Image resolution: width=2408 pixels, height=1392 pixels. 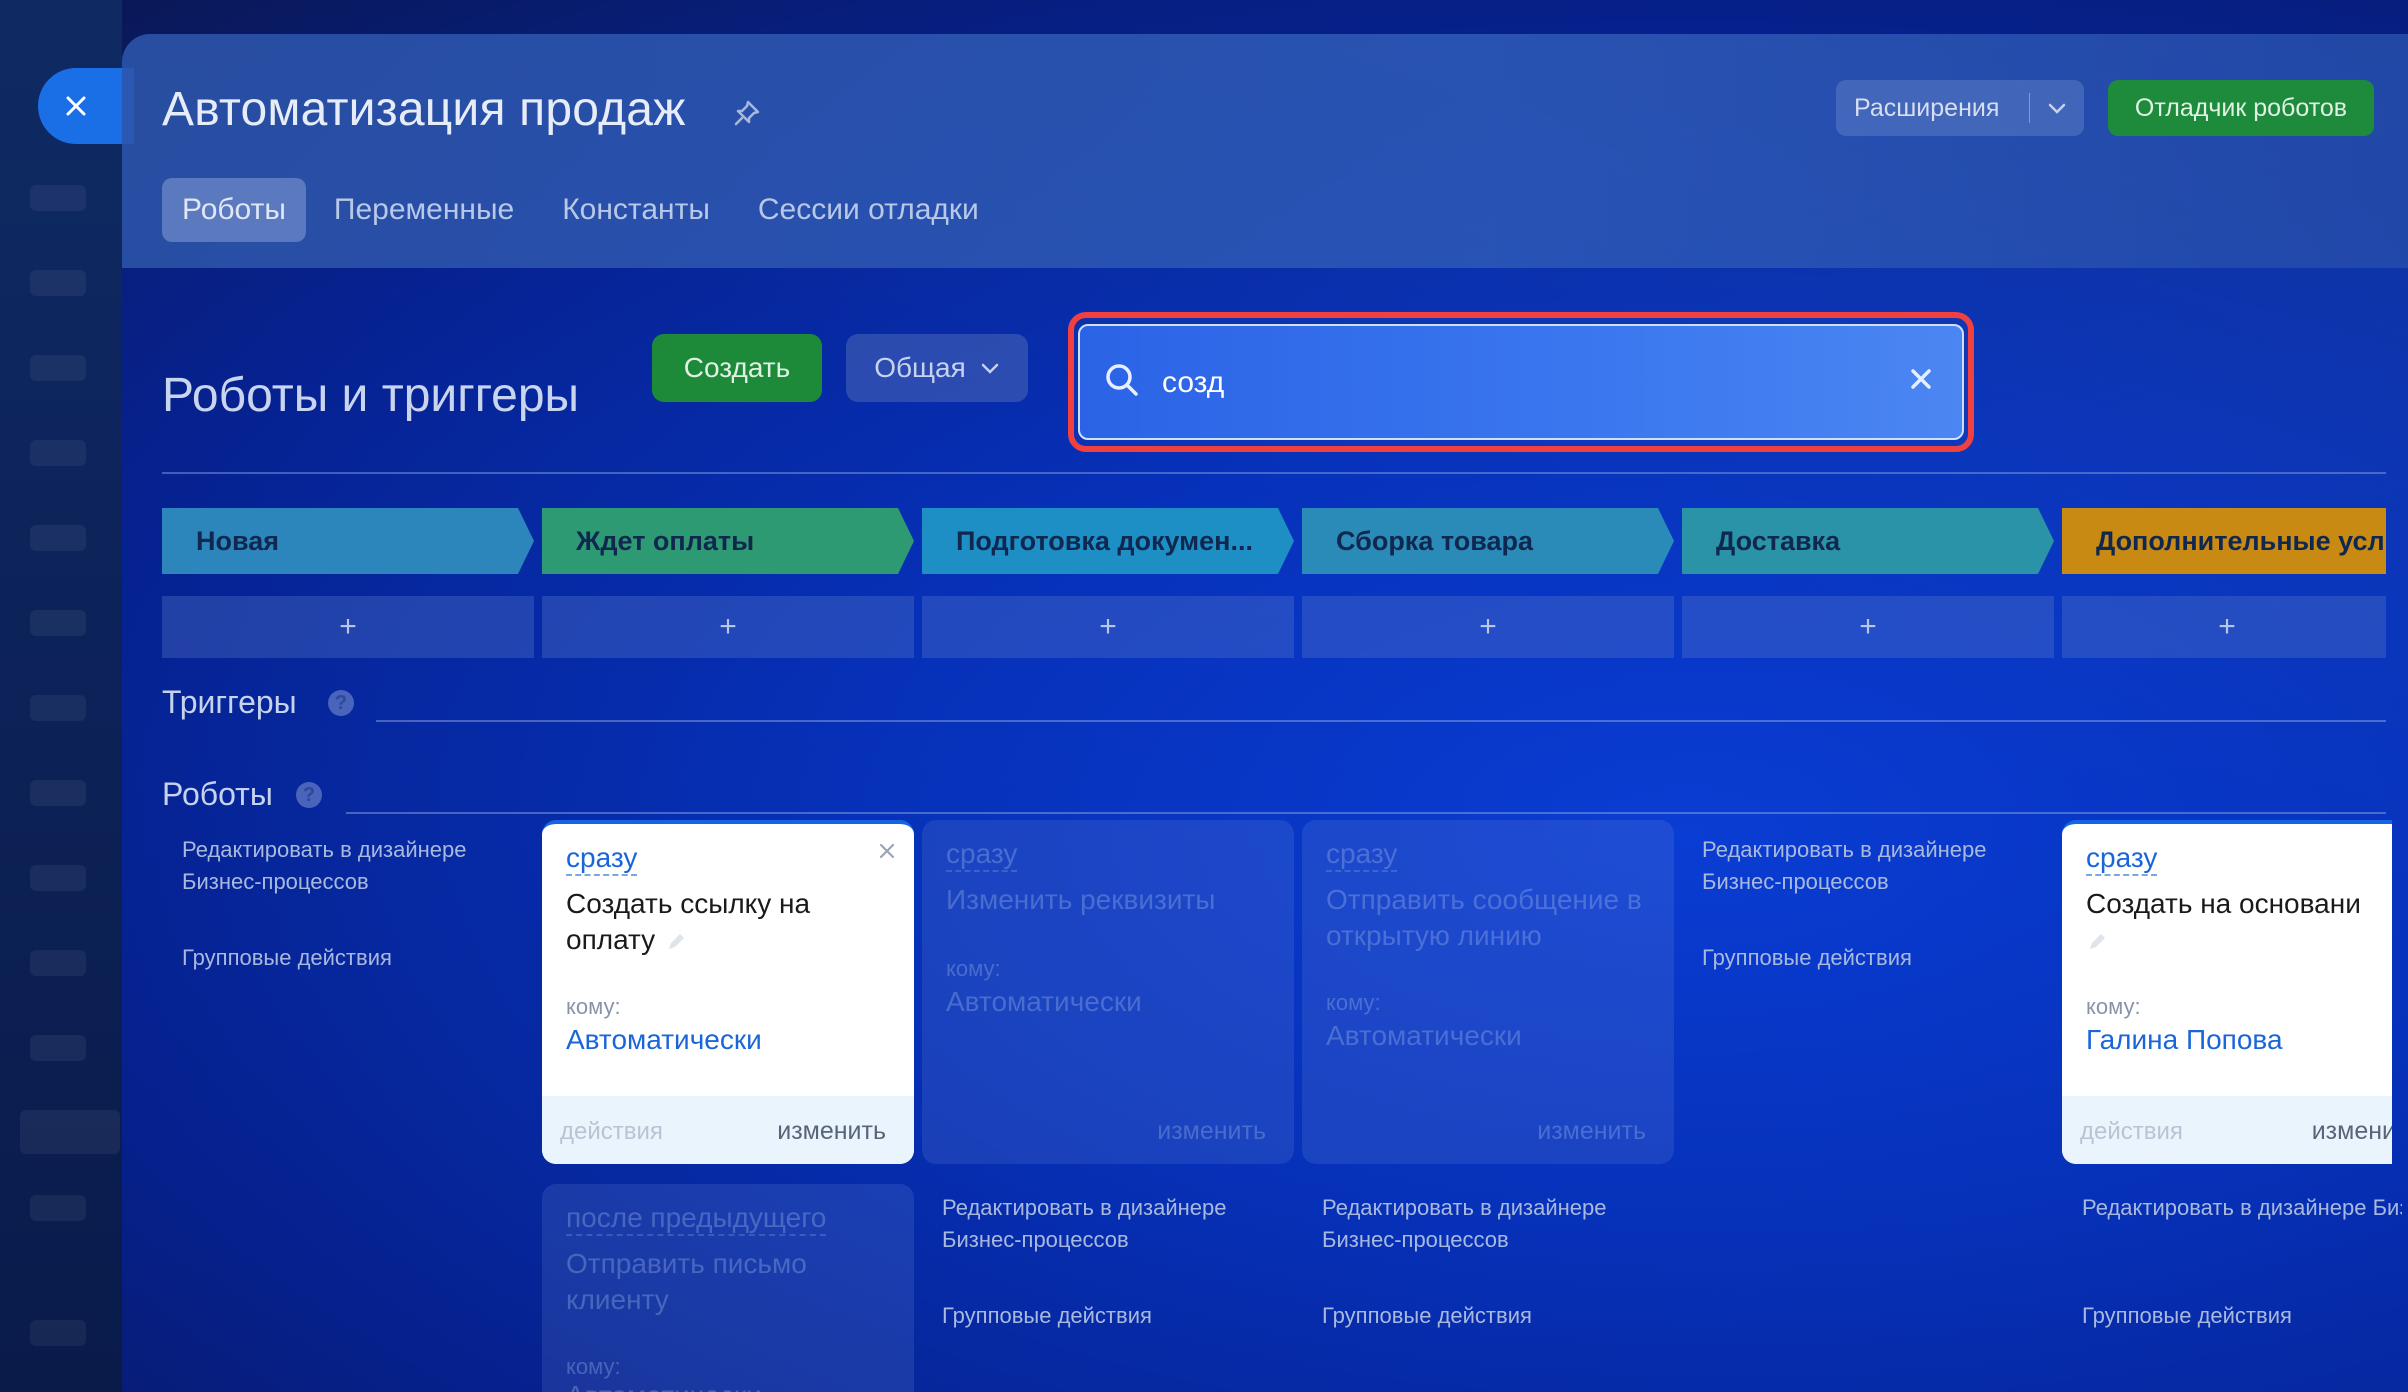 I want to click on page-title: Автоматизация продаж, so click(x=424, y=109).